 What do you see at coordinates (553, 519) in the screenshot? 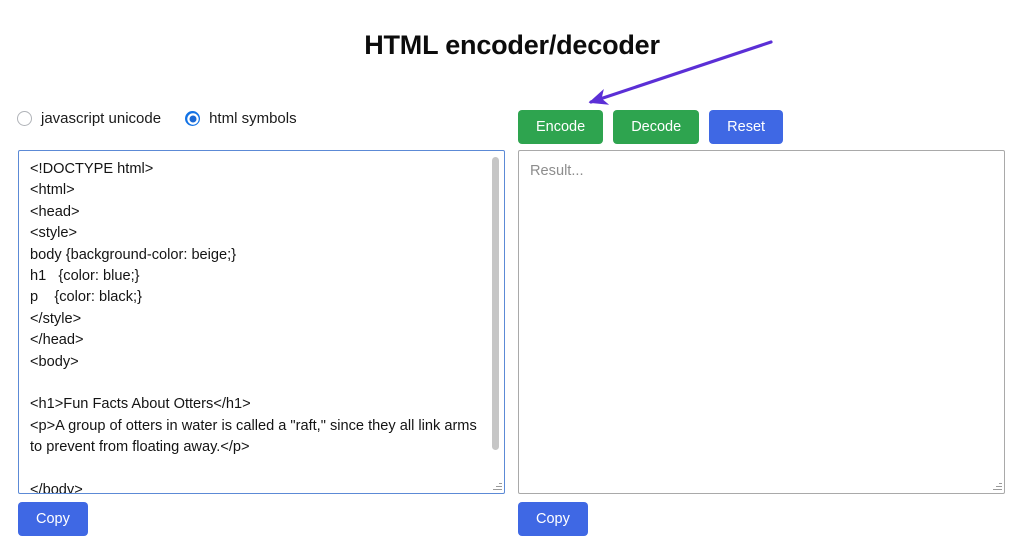
I see `copy-result-button: Copy` at bounding box center [553, 519].